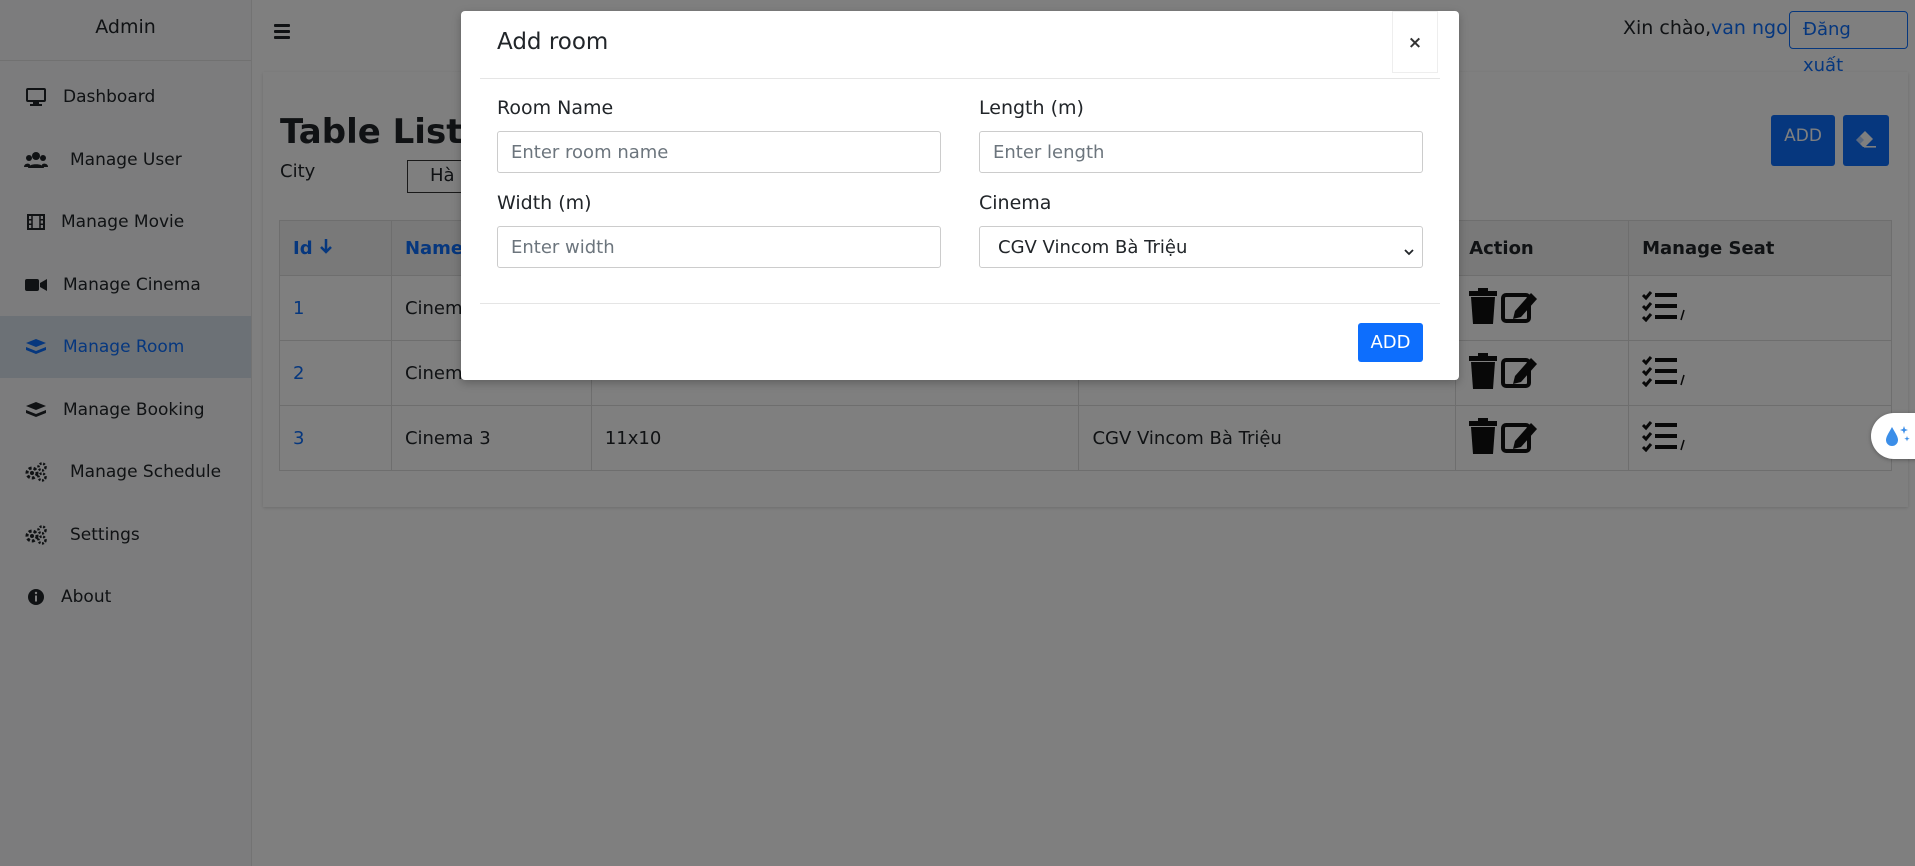  Describe the element at coordinates (1415, 42) in the screenshot. I see `modal-close-button: ×` at that location.